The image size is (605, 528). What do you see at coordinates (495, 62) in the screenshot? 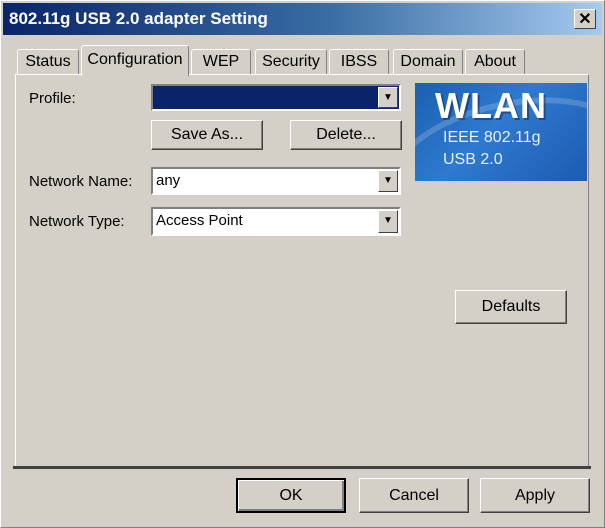
I see `tab-about: About` at bounding box center [495, 62].